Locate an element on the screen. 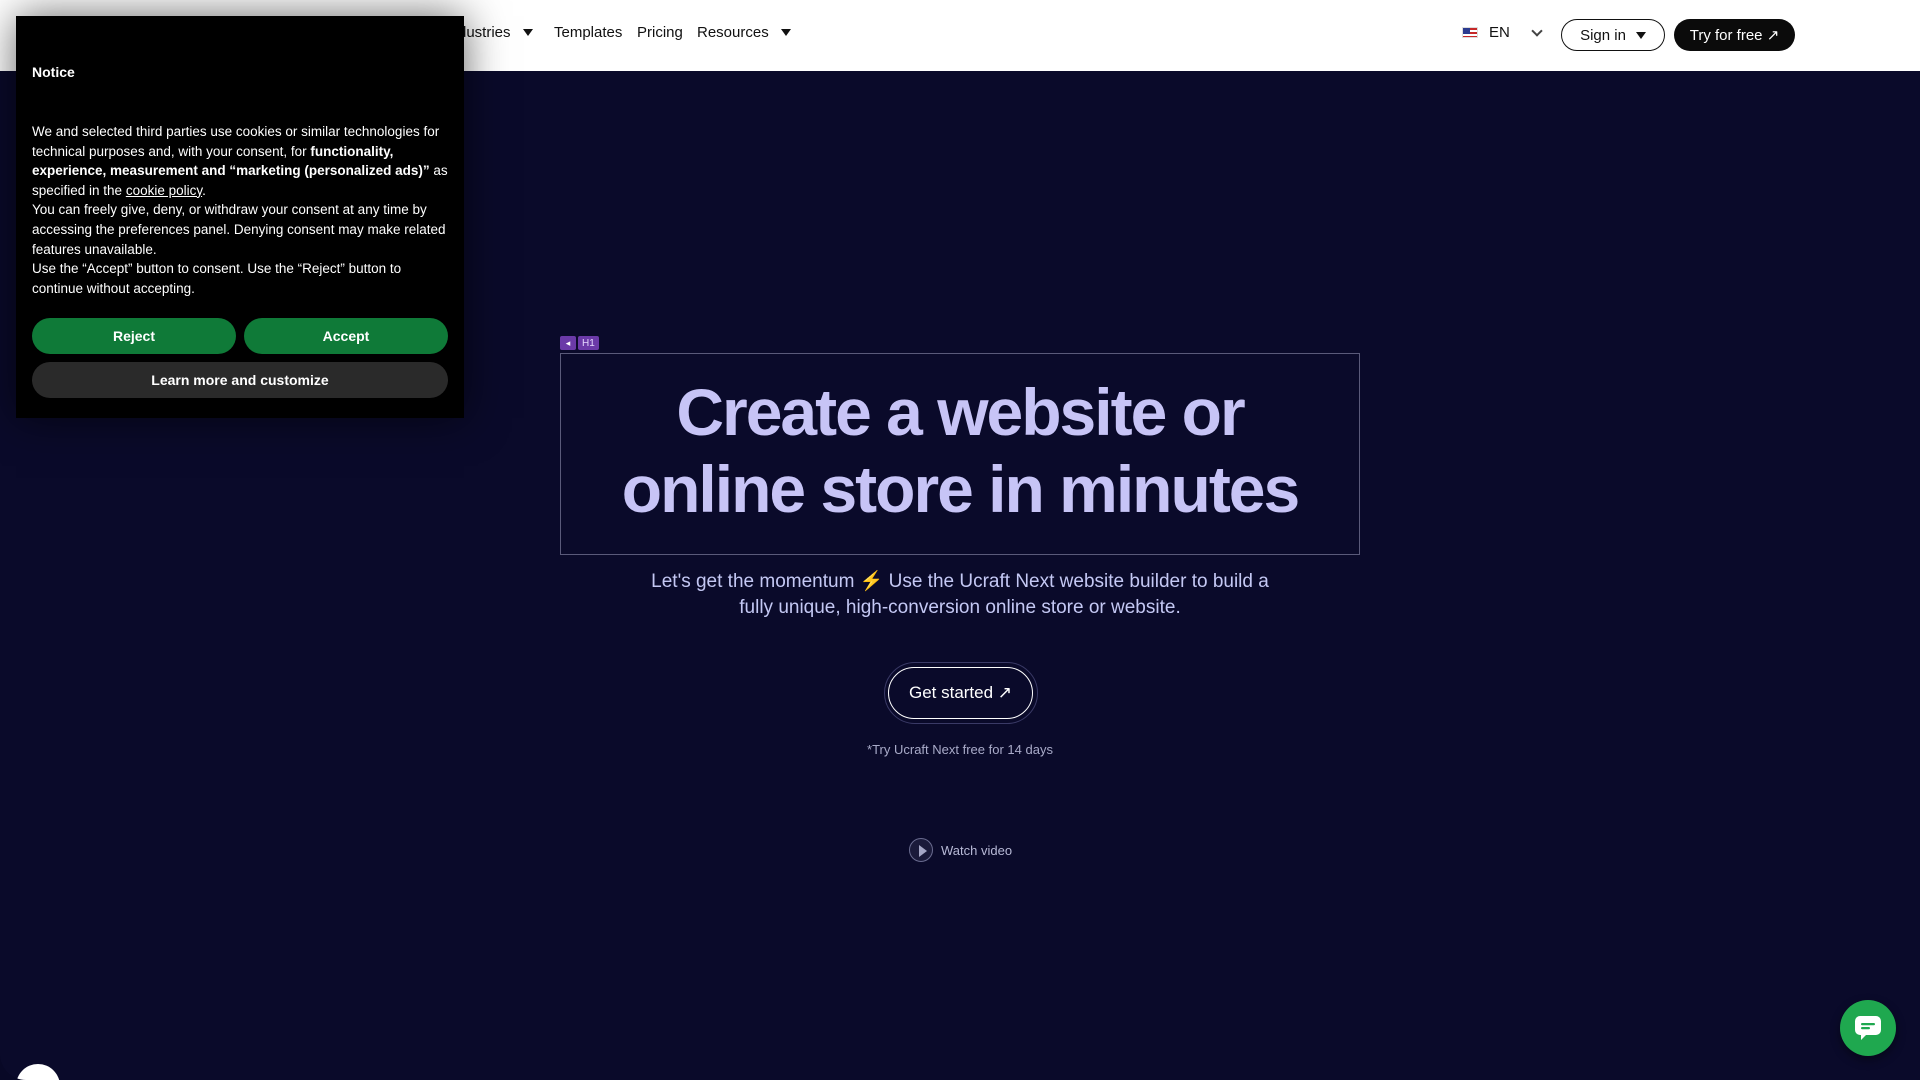 The height and width of the screenshot is (1080, 1920). accept-button: Accept is located at coordinates (346, 336).